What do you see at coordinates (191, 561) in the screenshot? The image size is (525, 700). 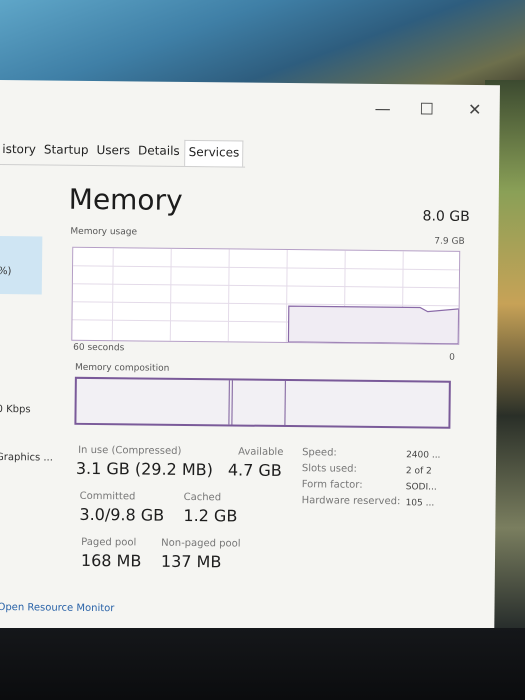 I see `nonpaged-pool-value: 137 MB` at bounding box center [191, 561].